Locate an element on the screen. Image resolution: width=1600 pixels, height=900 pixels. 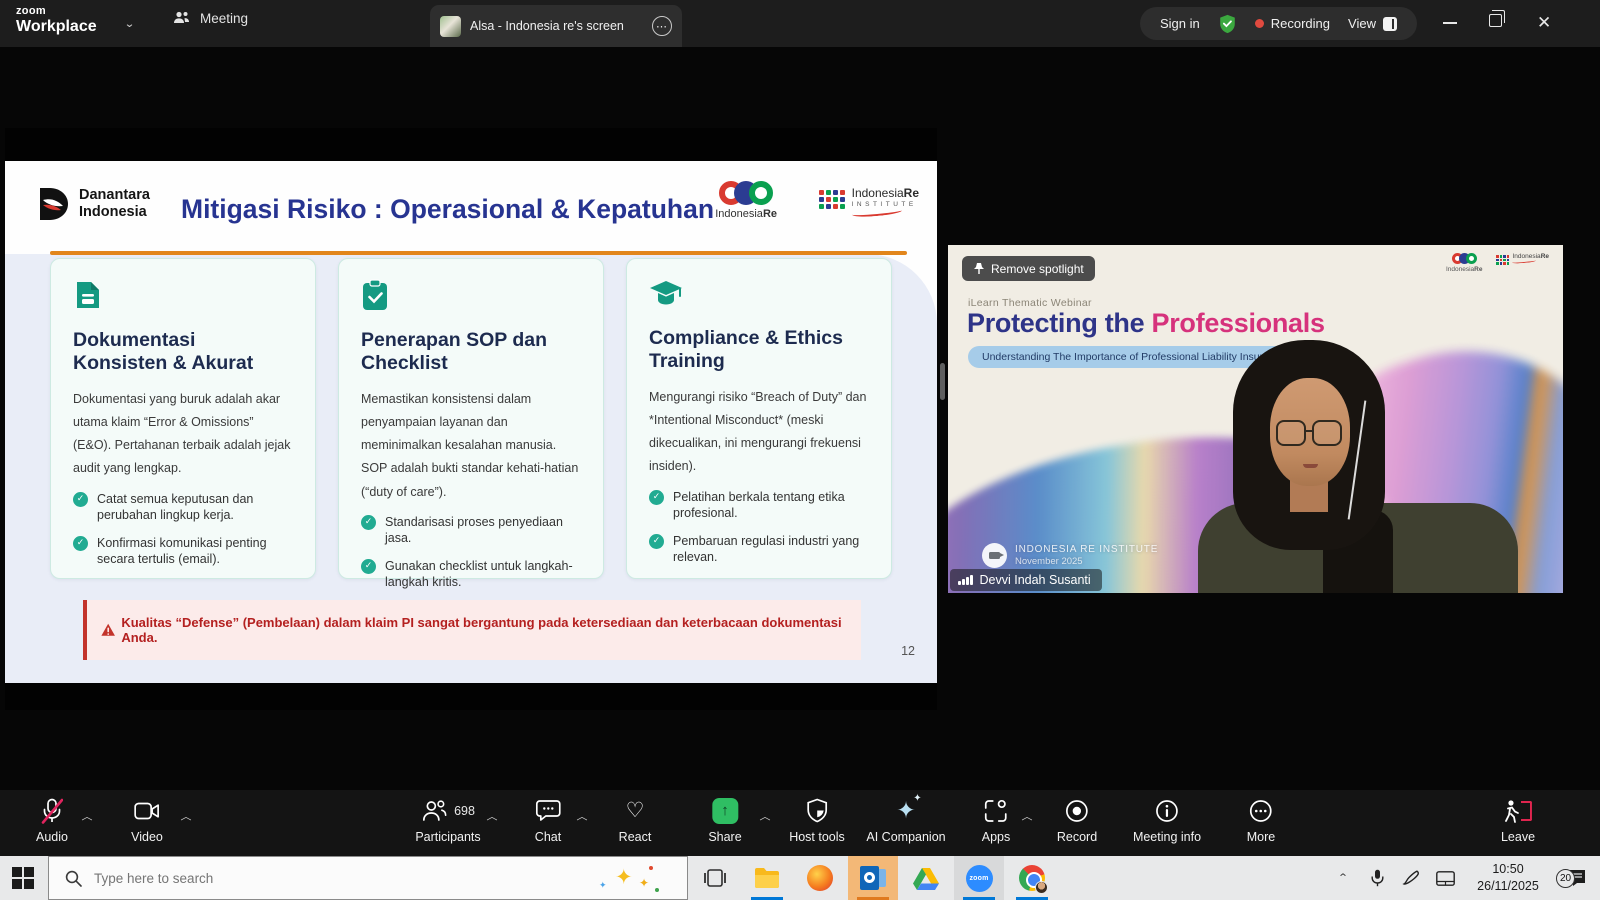
zoom-app-icon: zoom is located at coordinates (979, 878).